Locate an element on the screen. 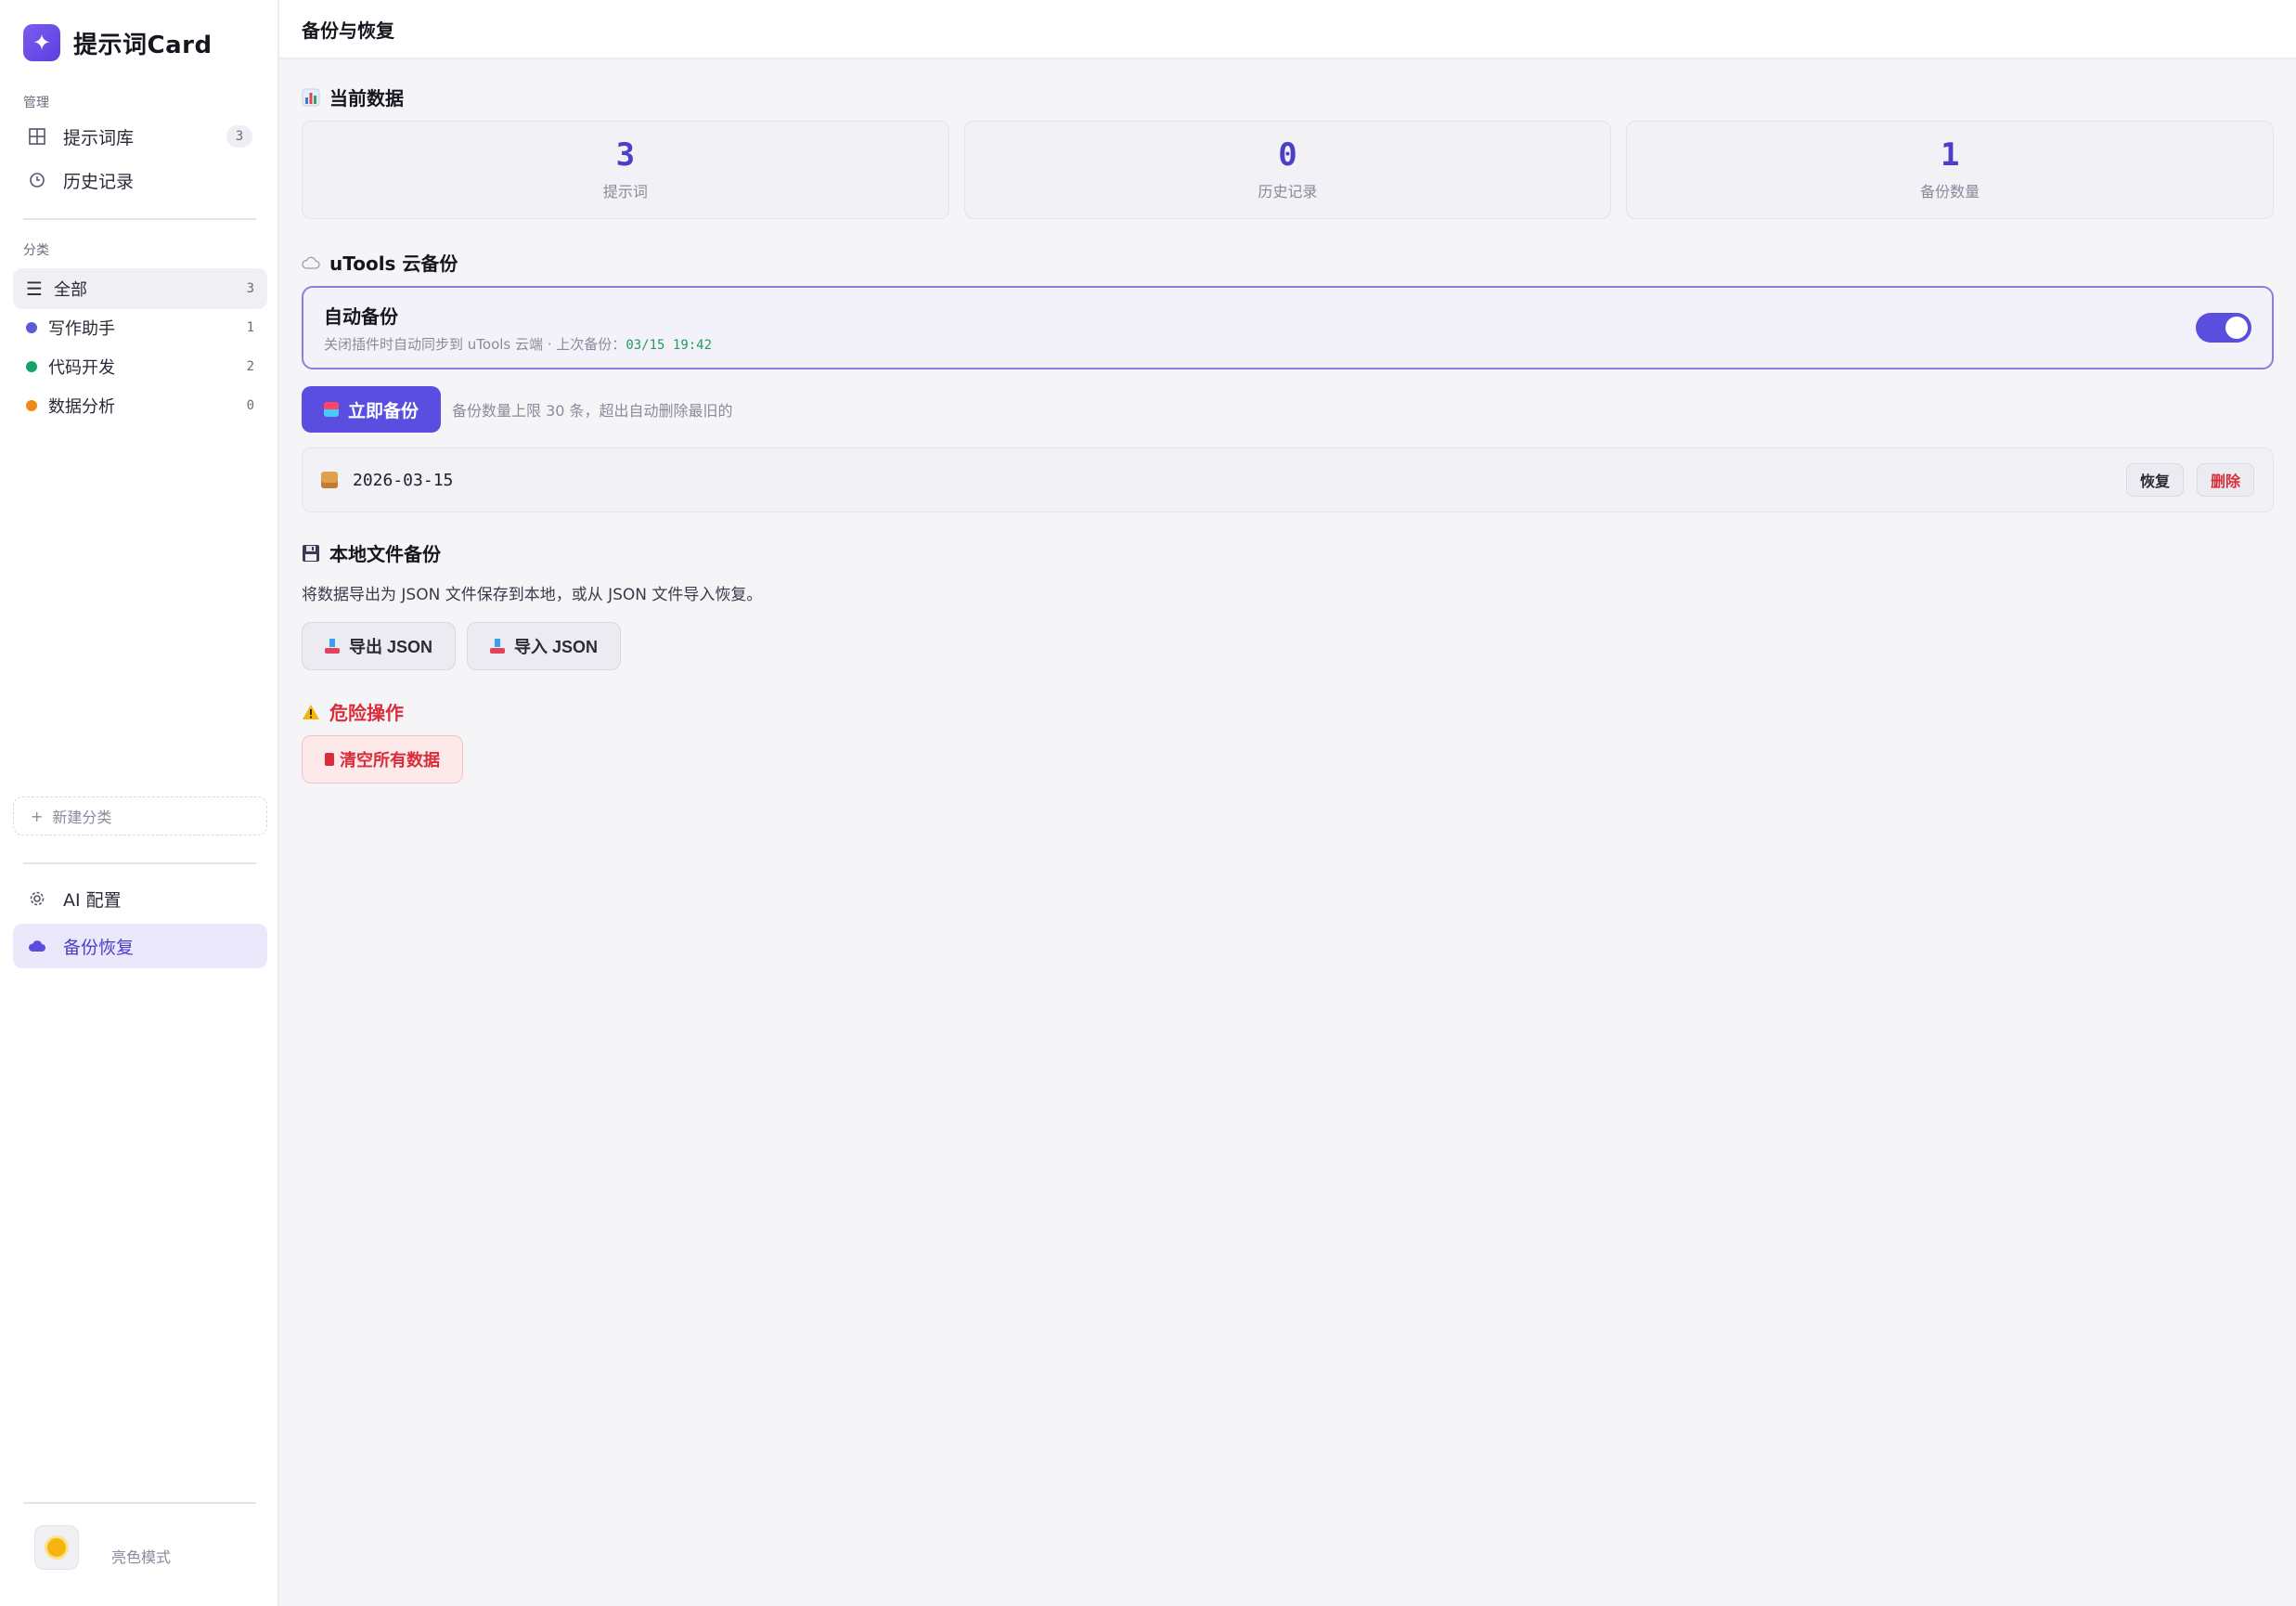 This screenshot has height=1606, width=2296. backup-list-item: 2026-03-15 恢复 删除 is located at coordinates (1288, 479).